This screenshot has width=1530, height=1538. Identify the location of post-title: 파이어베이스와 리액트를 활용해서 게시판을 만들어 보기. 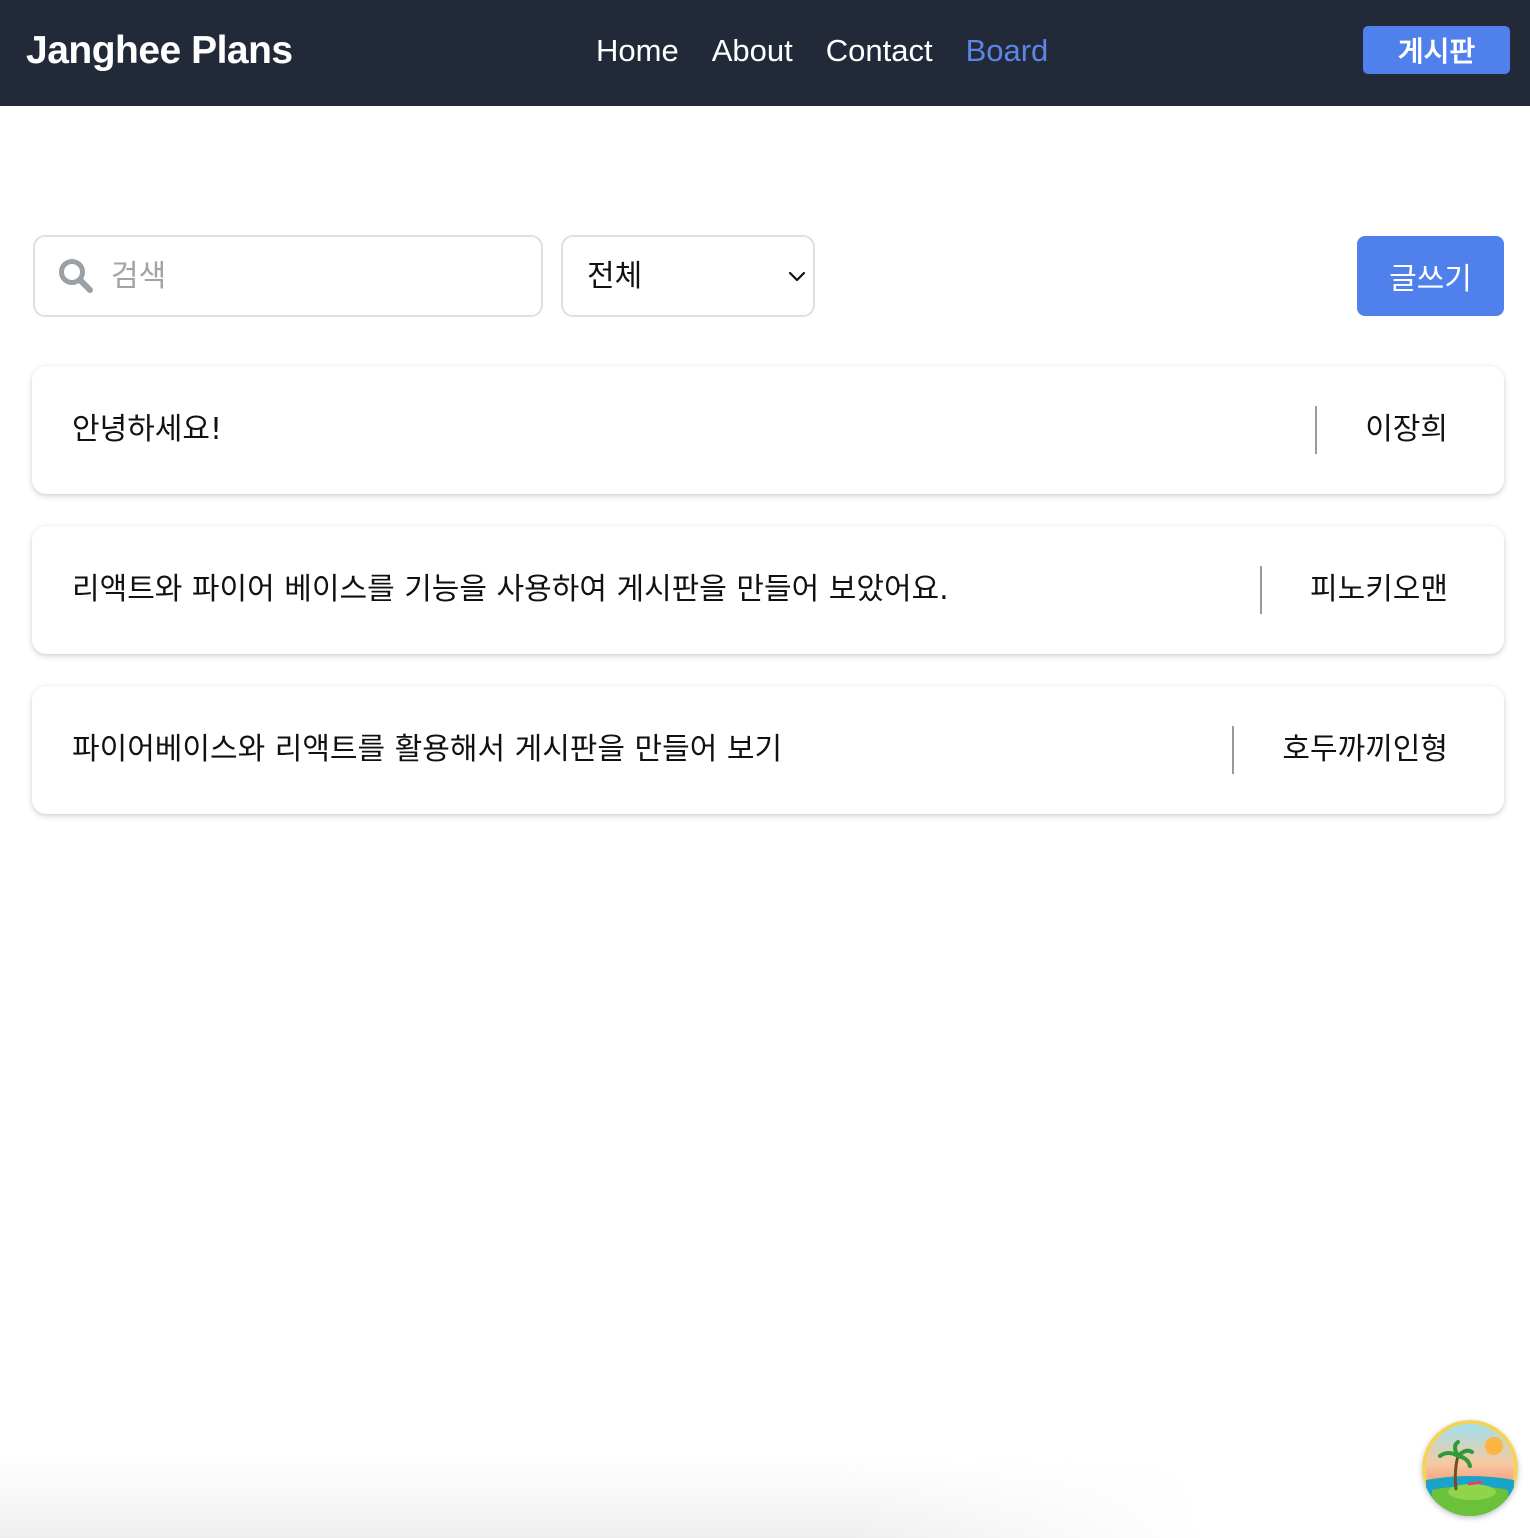
(427, 750).